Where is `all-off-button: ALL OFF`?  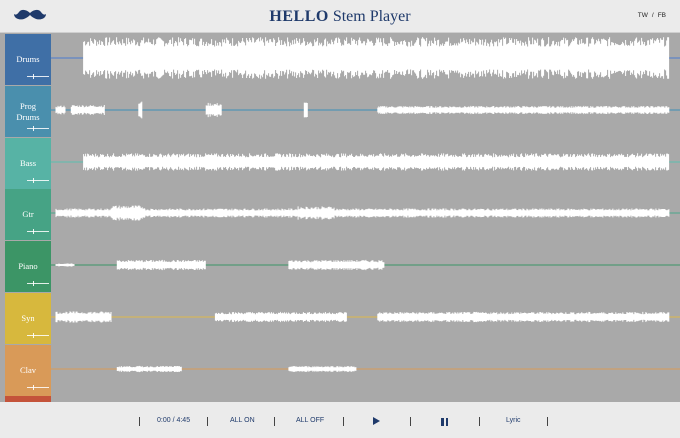
all-off-button: ALL OFF is located at coordinates (310, 420).